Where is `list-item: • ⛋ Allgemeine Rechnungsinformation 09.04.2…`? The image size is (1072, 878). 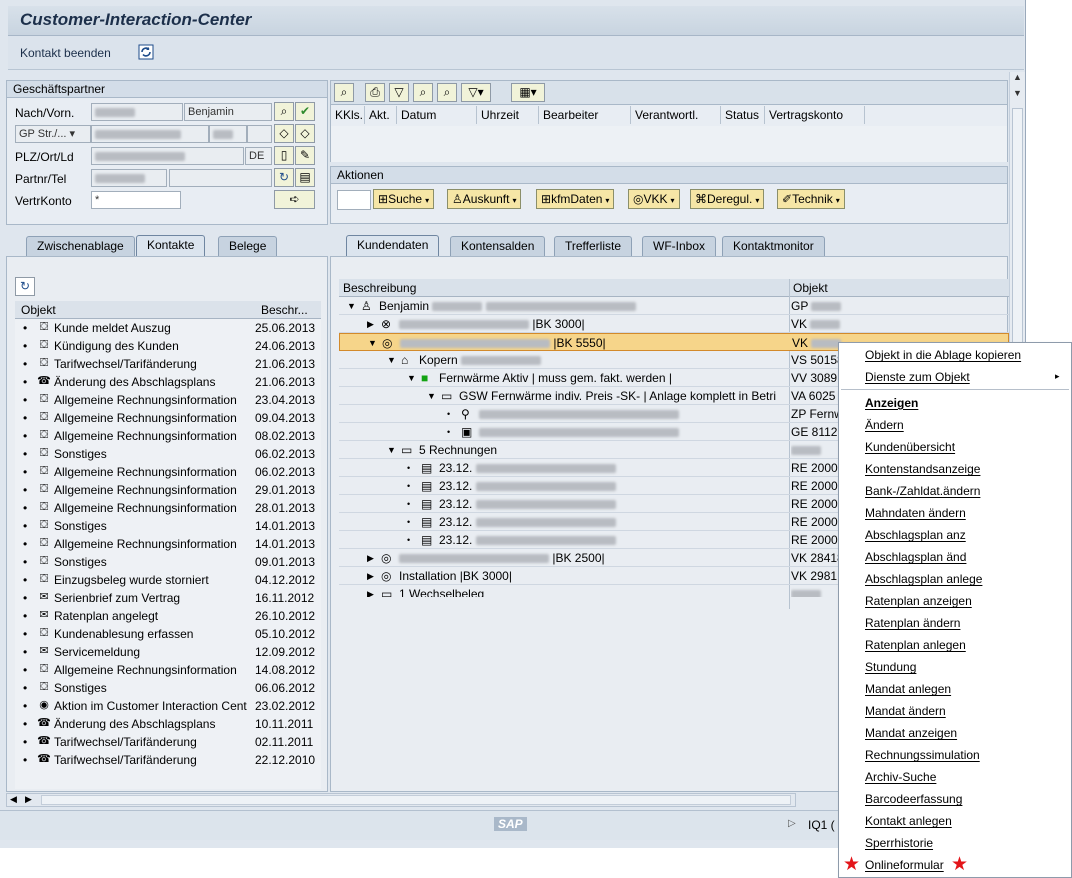 list-item: • ⛋ Allgemeine Rechnungsinformation 09.04.2… is located at coordinates (168, 418).